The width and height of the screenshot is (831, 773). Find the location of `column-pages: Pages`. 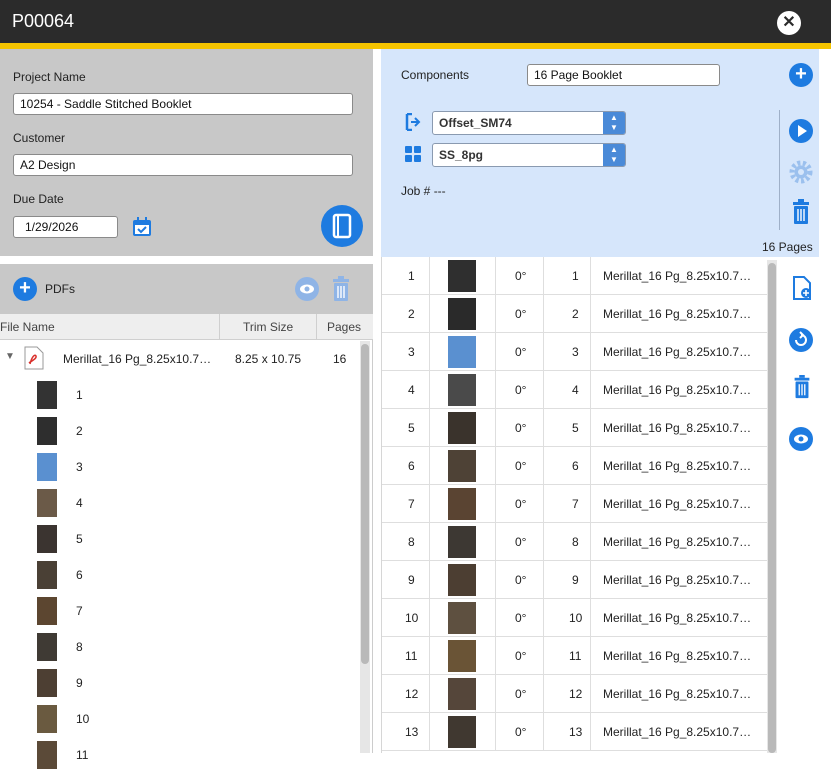

column-pages: Pages is located at coordinates (344, 327).